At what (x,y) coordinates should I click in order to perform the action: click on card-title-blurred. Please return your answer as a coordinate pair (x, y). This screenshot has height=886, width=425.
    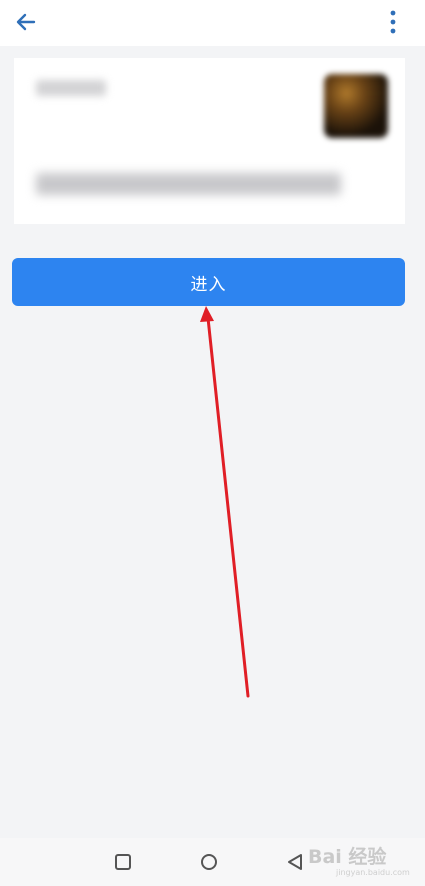
    Looking at the image, I should click on (71, 88).